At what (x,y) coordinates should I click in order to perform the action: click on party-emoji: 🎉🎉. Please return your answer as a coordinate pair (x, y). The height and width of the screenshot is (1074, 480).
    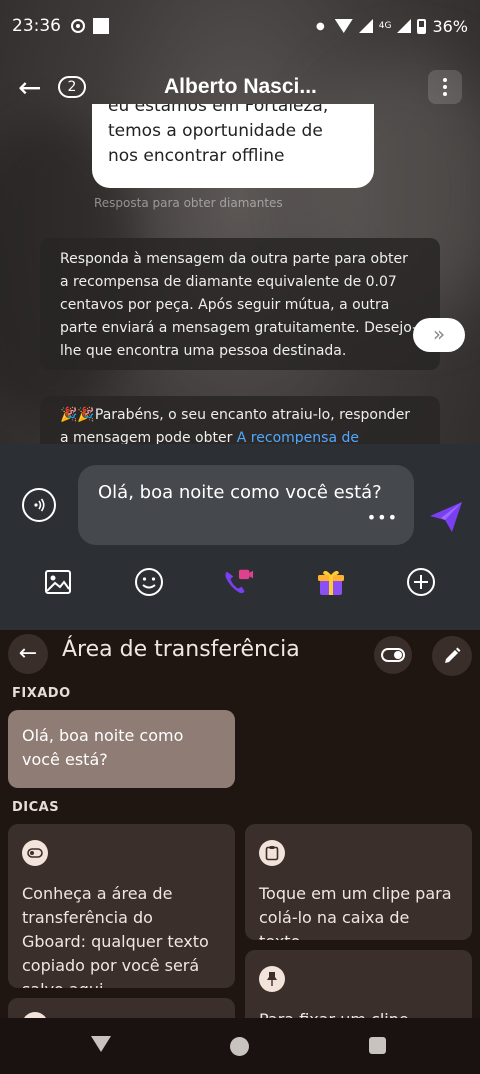
    Looking at the image, I should click on (77, 415).